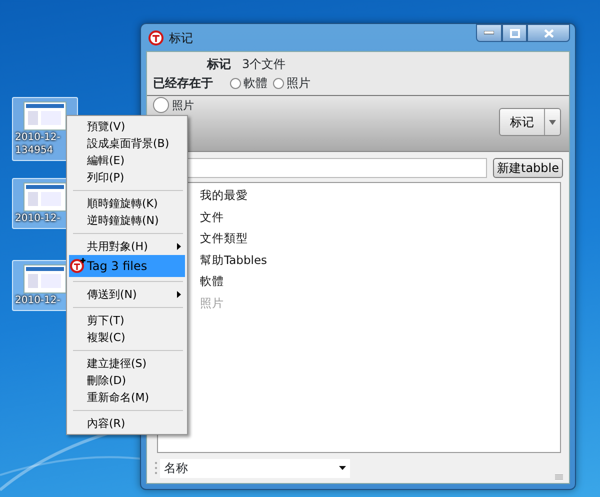 The width and height of the screenshot is (600, 497). Describe the element at coordinates (380, 239) in the screenshot. I see `tag-list-item: 文件類型` at that location.